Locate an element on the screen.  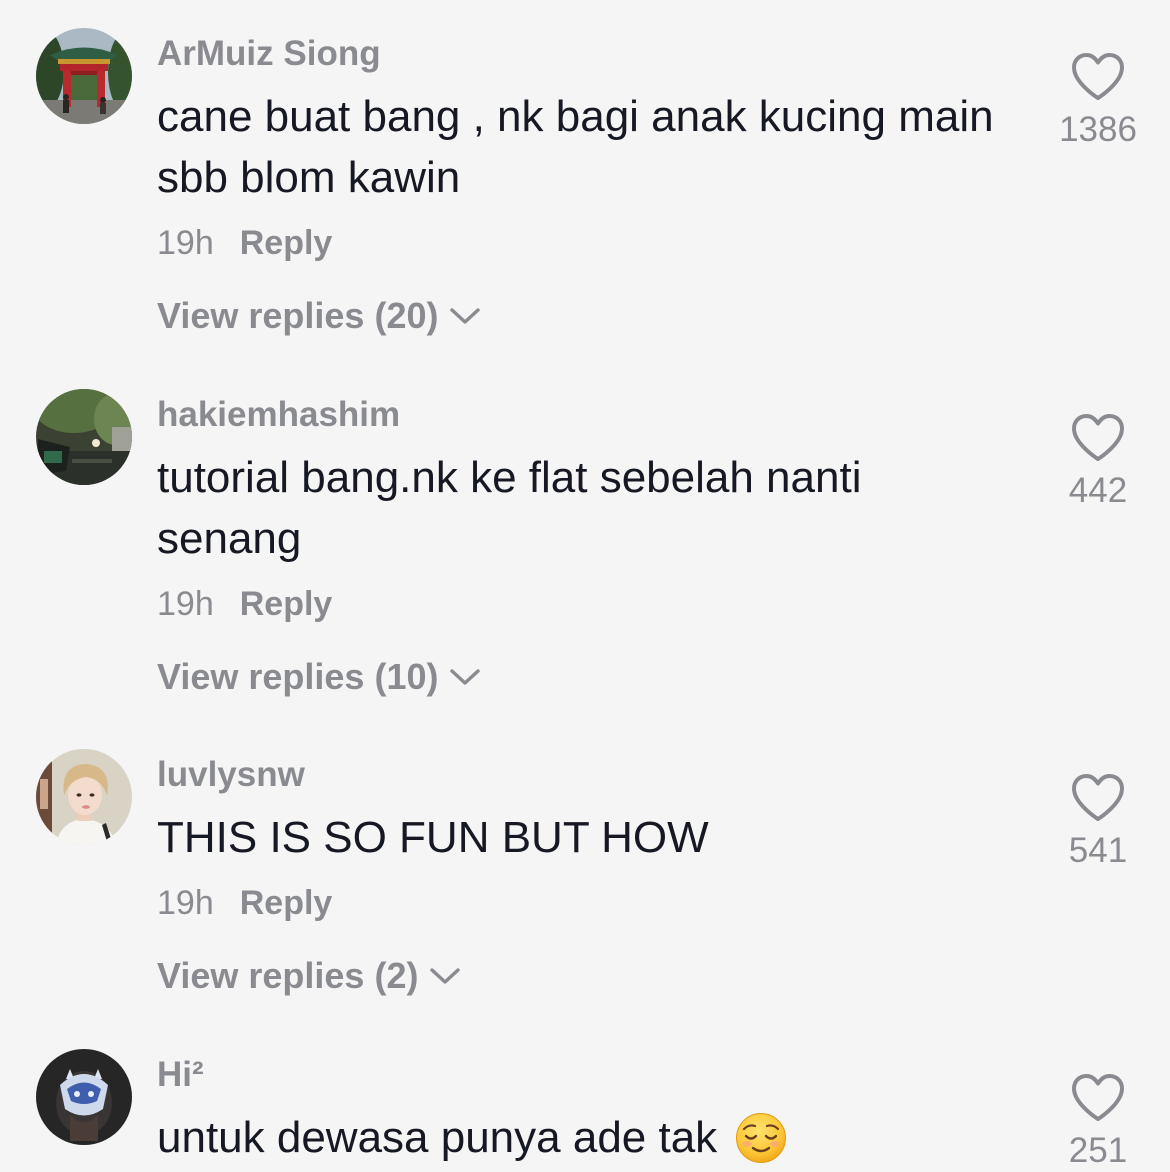
username: luvlysnw is located at coordinates (592, 775).